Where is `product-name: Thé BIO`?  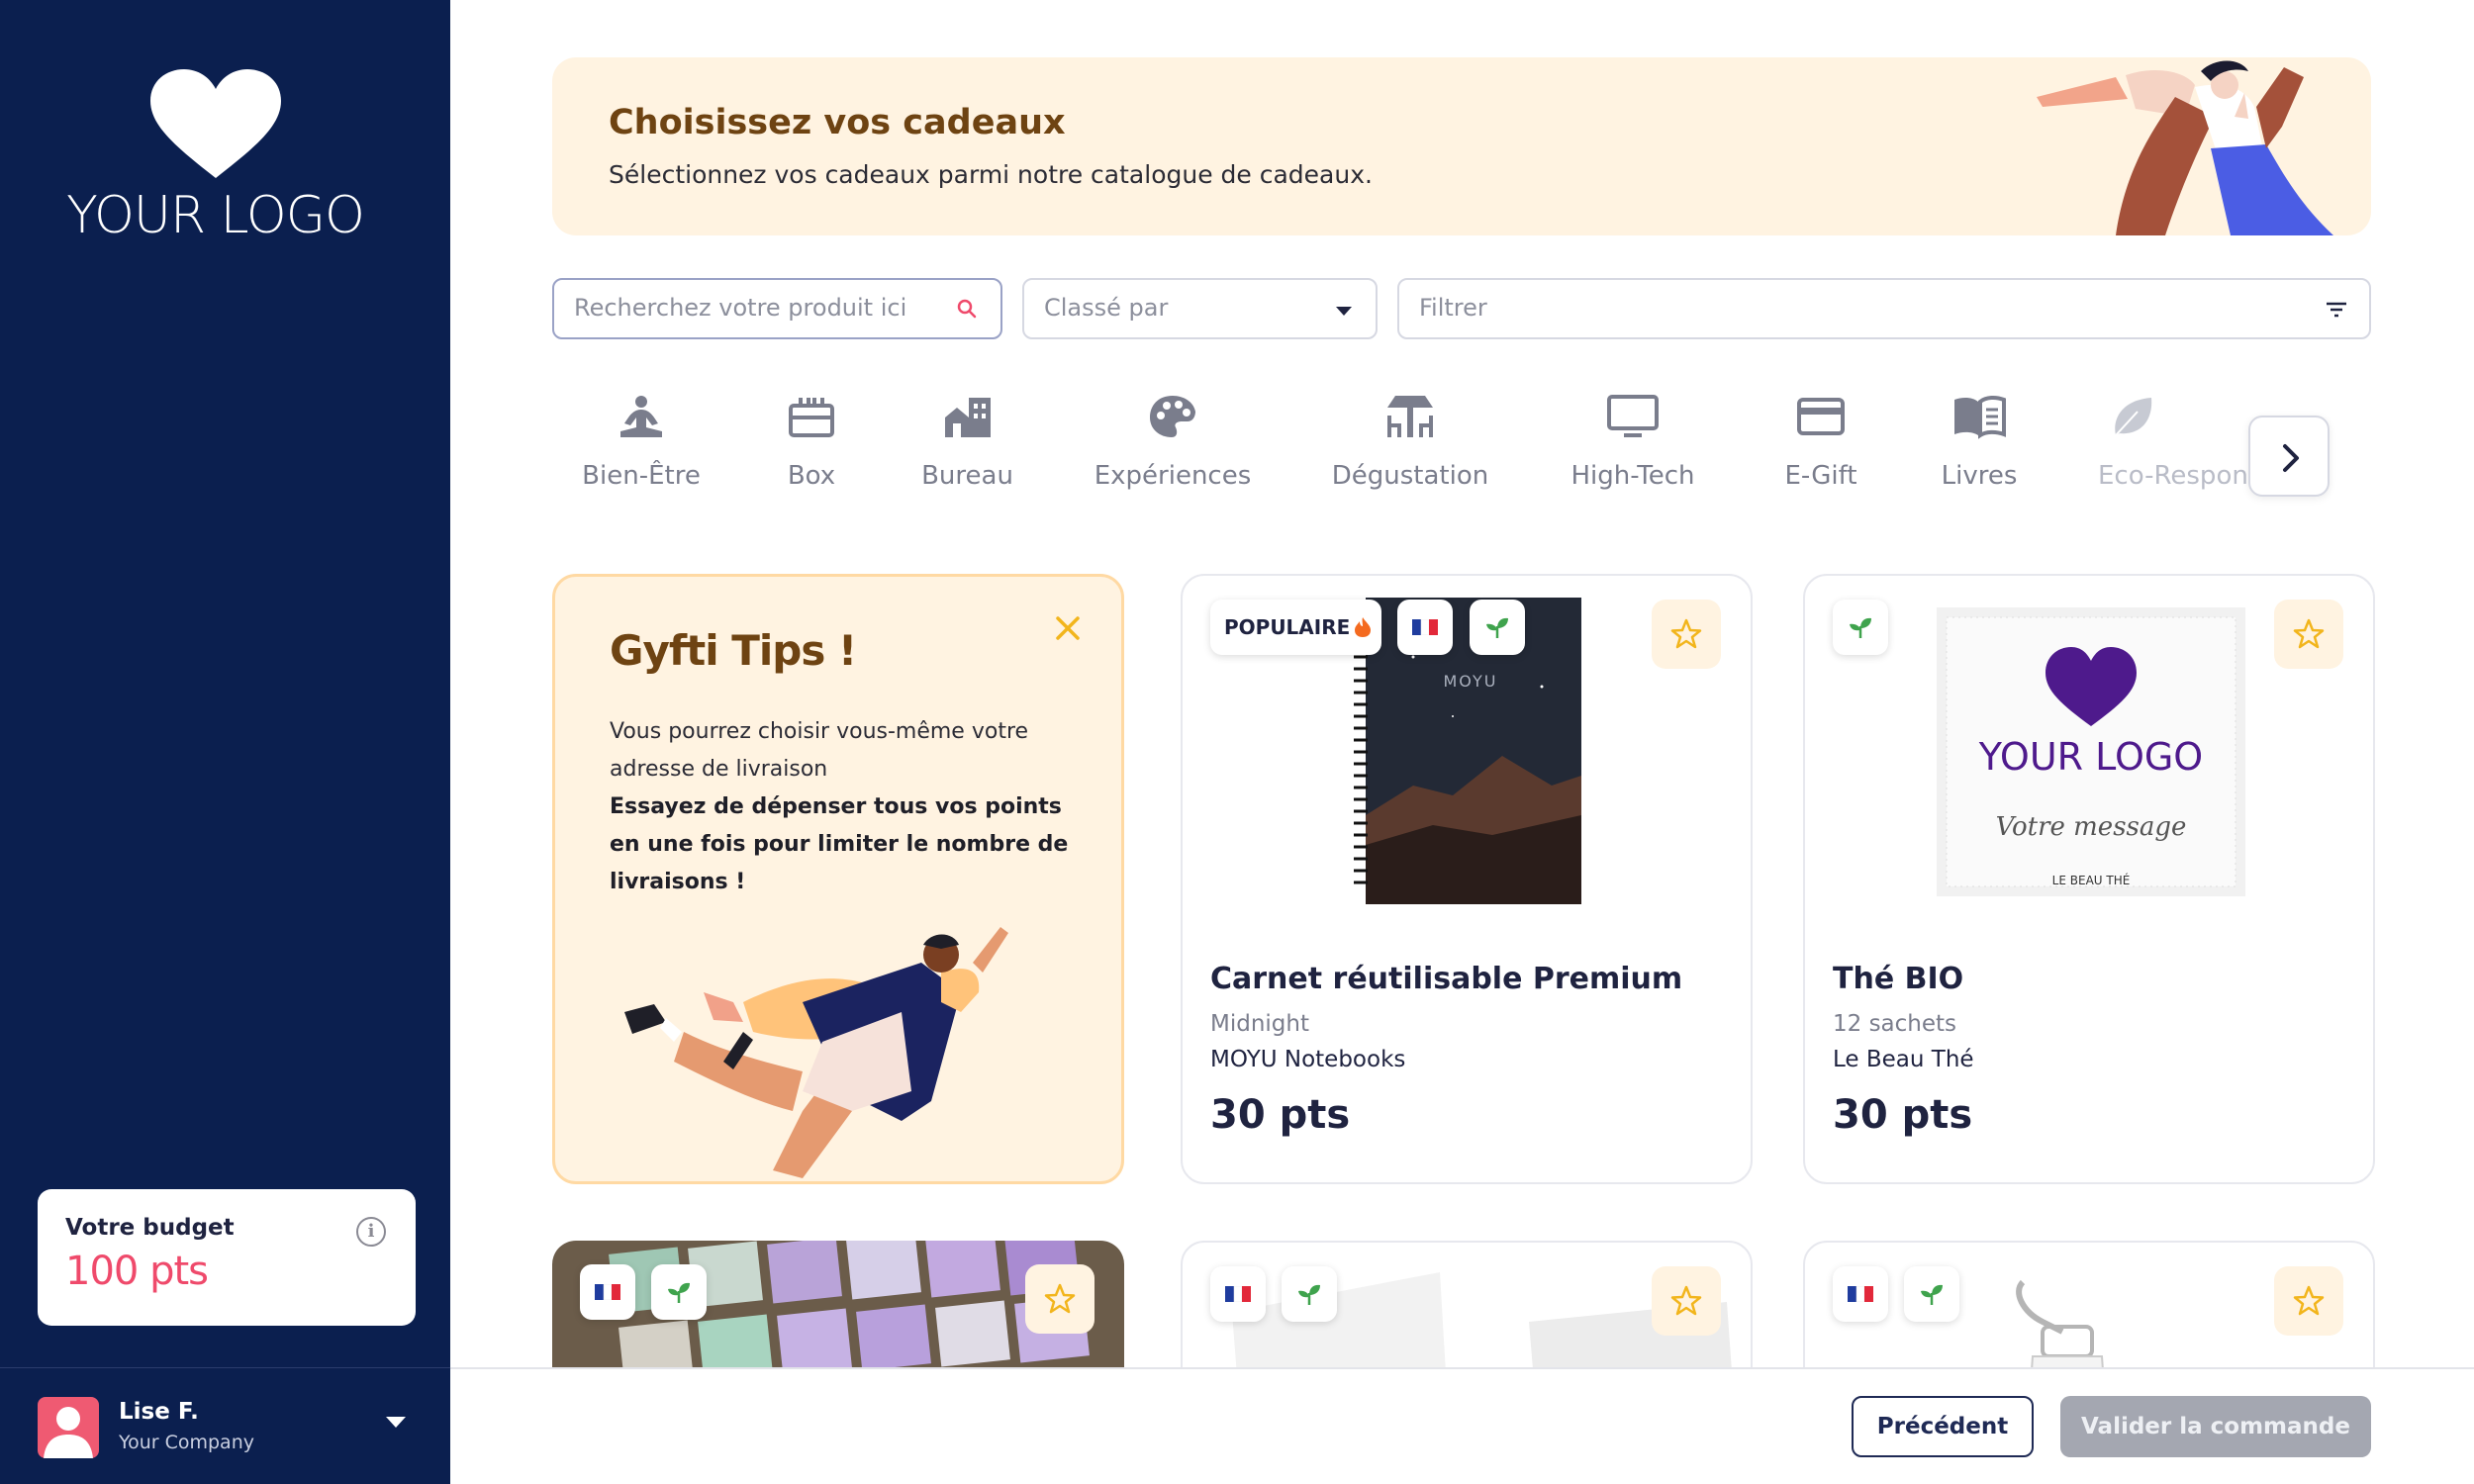
product-name: Thé BIO is located at coordinates (1898, 979).